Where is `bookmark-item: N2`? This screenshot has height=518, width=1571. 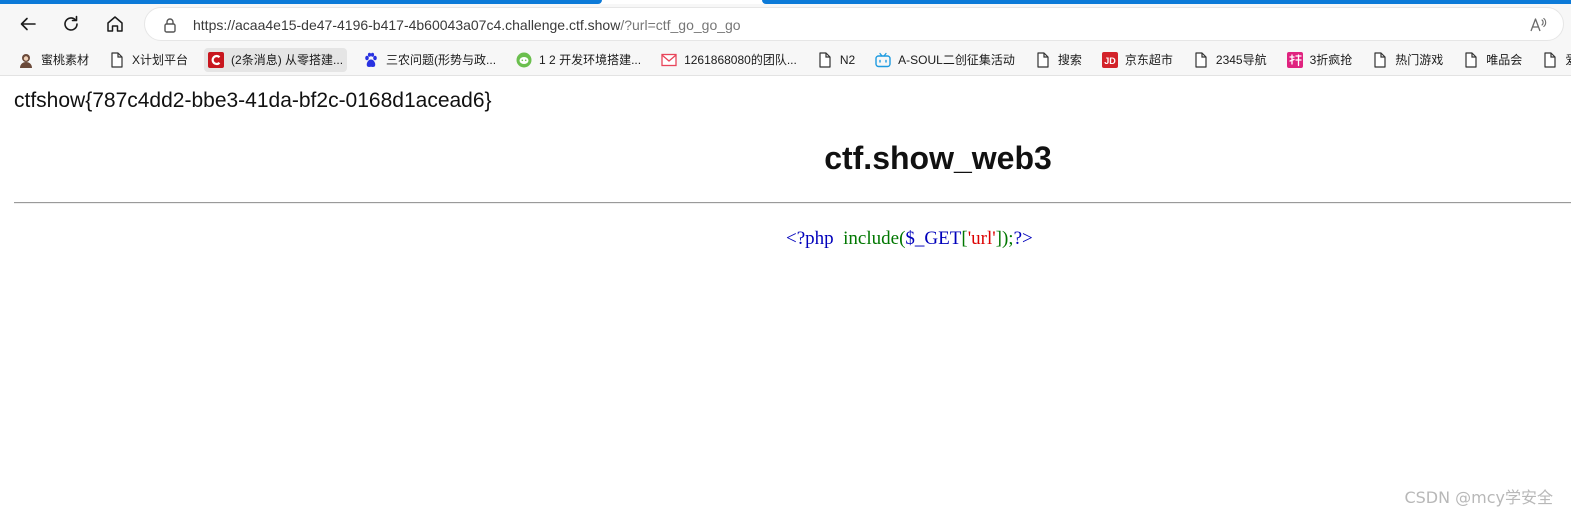
bookmark-item: N2 is located at coordinates (836, 60).